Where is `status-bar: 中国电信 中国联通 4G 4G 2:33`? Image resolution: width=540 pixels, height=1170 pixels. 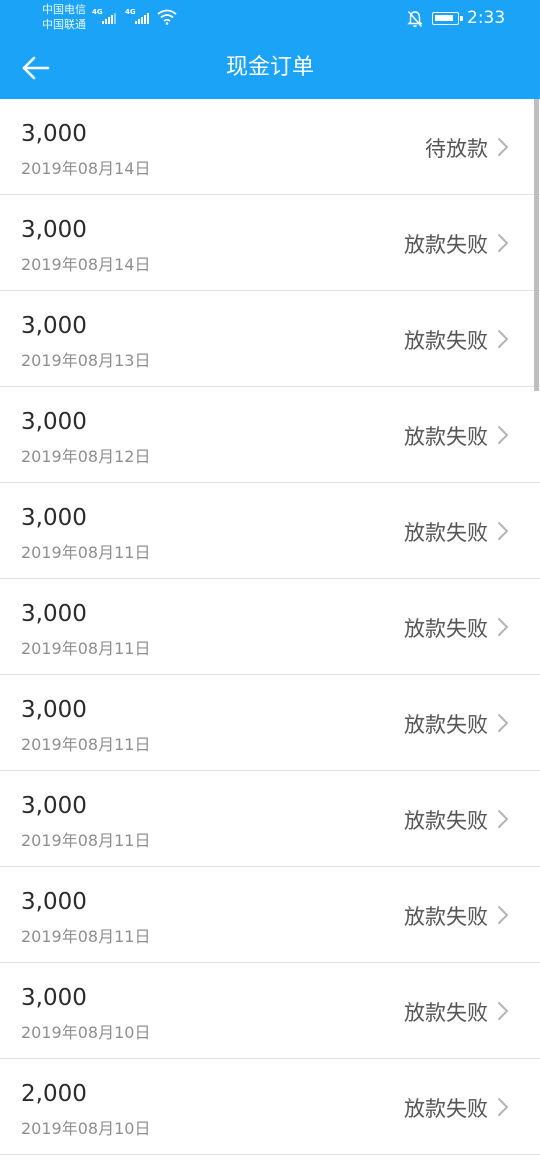
status-bar: 中国电信 中国联通 4G 4G 2:33 is located at coordinates (270, 18).